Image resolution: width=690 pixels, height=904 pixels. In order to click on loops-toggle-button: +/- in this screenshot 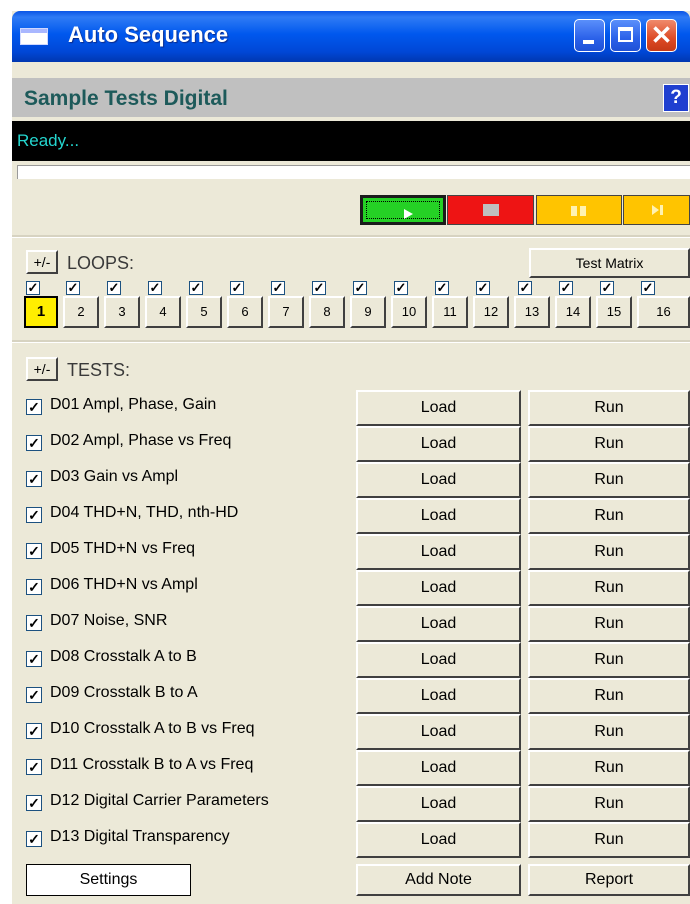, I will do `click(42, 262)`.